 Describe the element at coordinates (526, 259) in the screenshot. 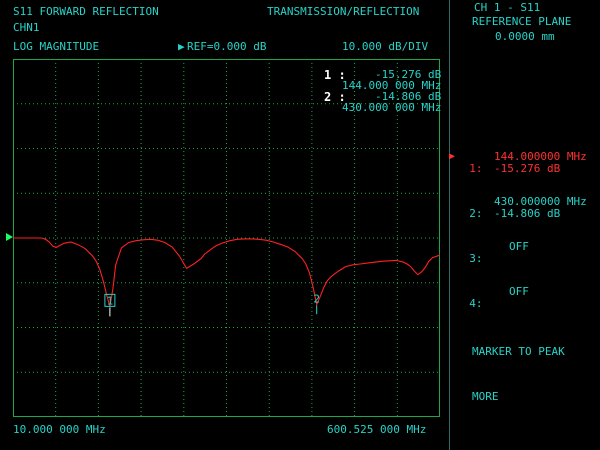

I see `softkey-marker-3: 3: OFF` at that location.